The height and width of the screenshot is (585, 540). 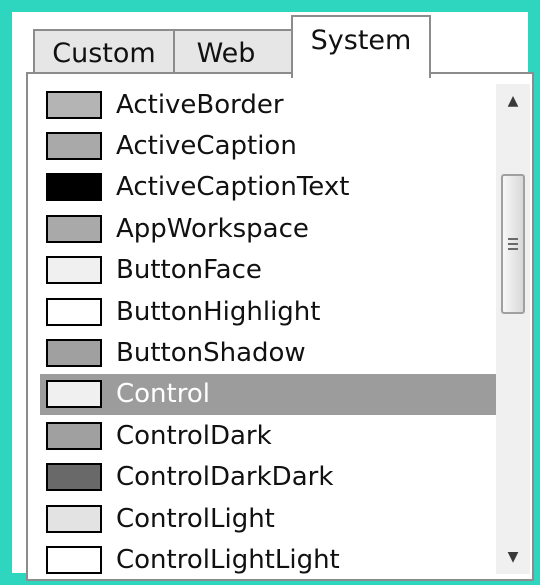 I want to click on scroll-thumb, so click(x=513, y=244).